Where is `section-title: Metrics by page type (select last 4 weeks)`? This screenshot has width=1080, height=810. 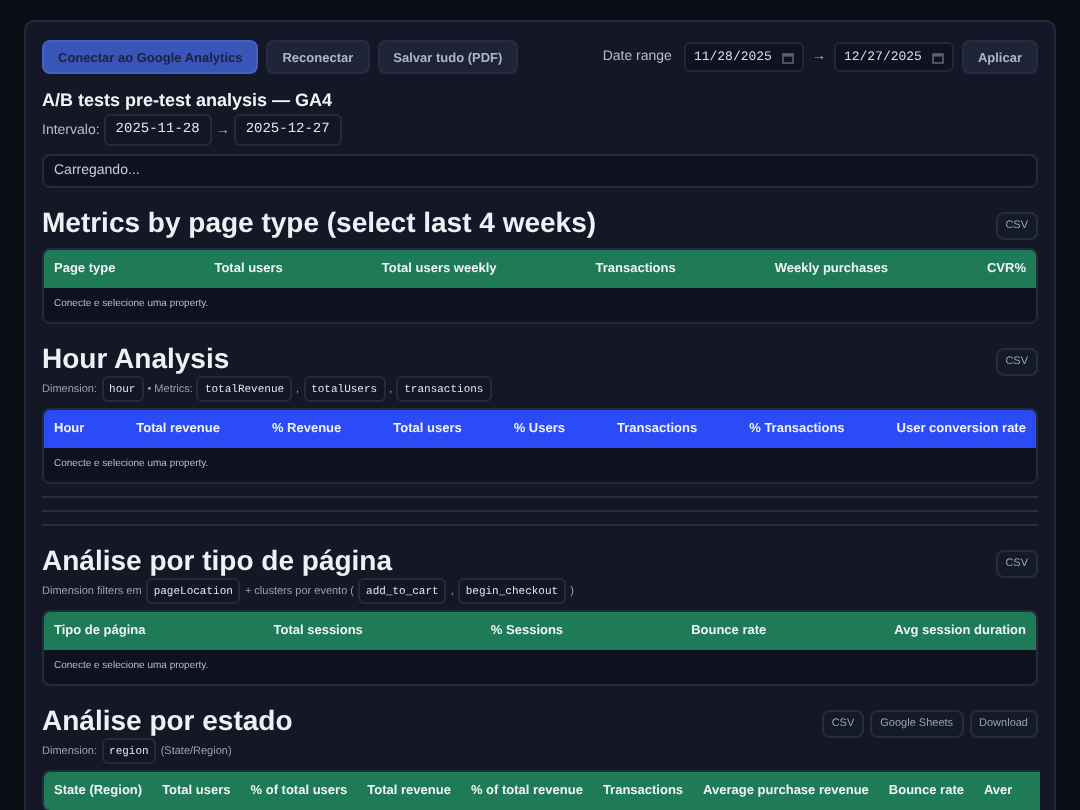 section-title: Metrics by page type (select last 4 weeks) is located at coordinates (319, 222).